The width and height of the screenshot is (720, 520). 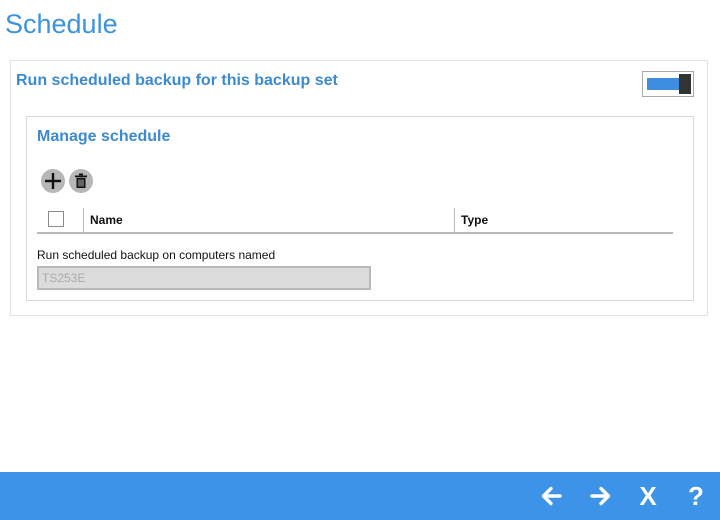 What do you see at coordinates (104, 136) in the screenshot?
I see `manage-schedule-title: Manage schedule` at bounding box center [104, 136].